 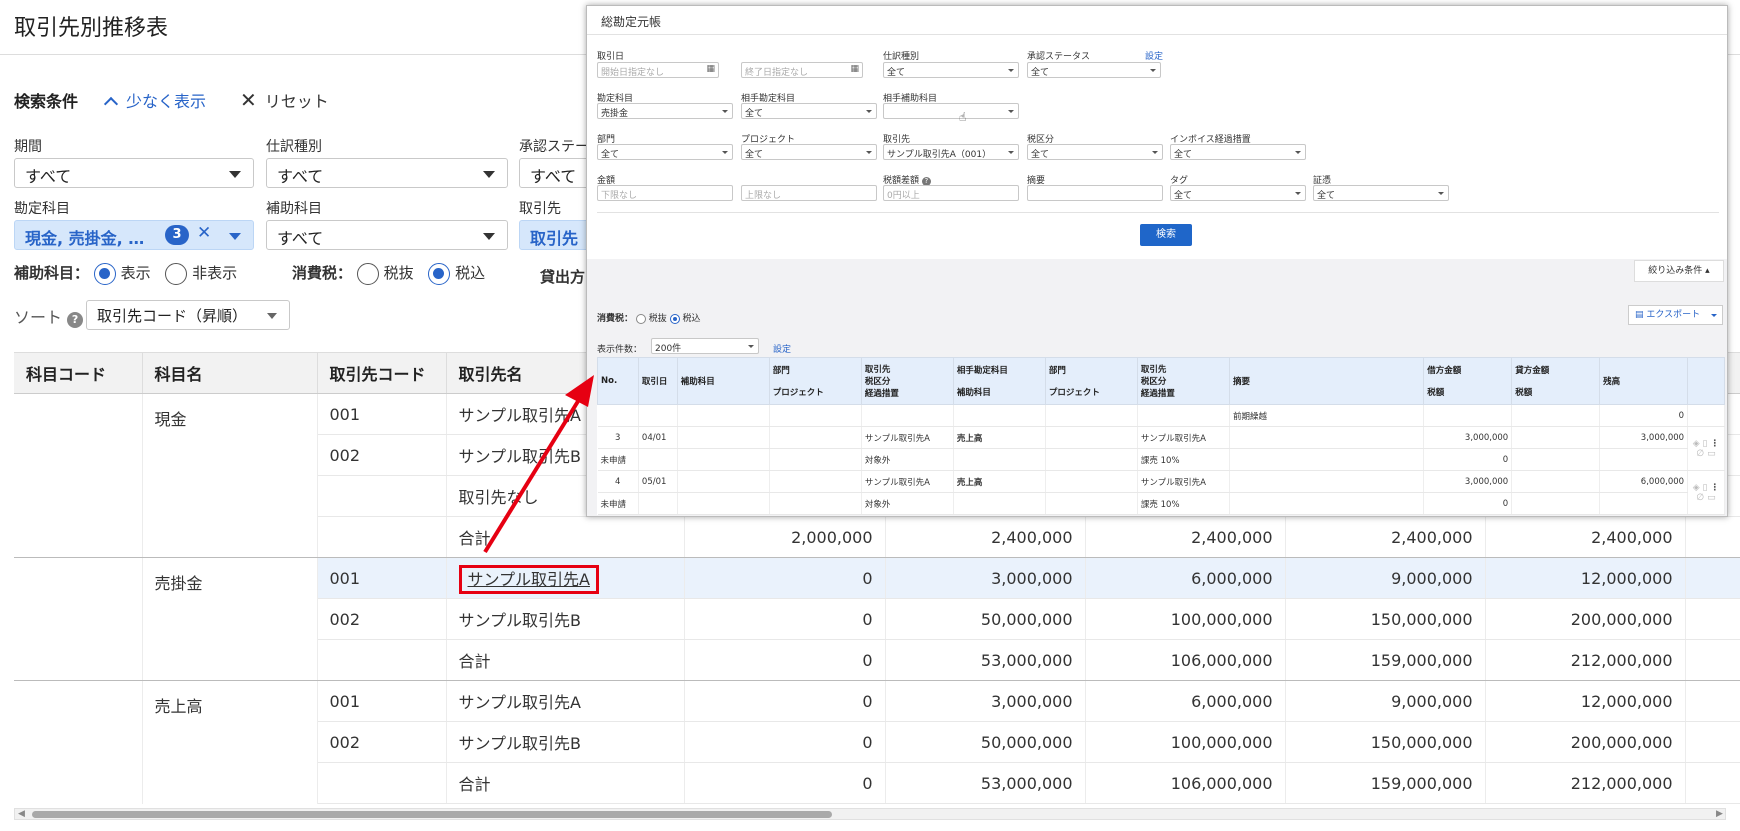 What do you see at coordinates (1675, 315) in the screenshot?
I see `export-button: ▤ エクスポート` at bounding box center [1675, 315].